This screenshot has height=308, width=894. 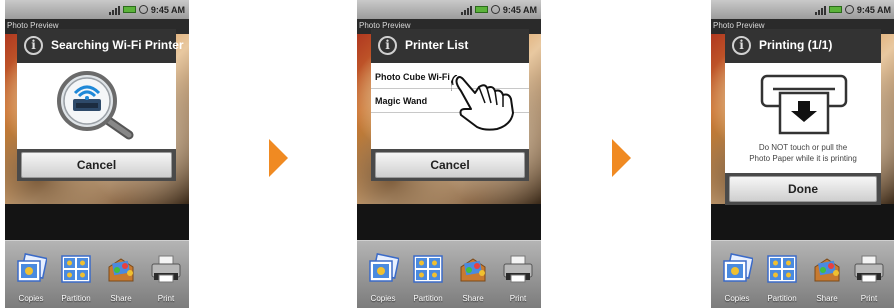 What do you see at coordinates (482, 103) in the screenshot?
I see `tap-hand-icon` at bounding box center [482, 103].